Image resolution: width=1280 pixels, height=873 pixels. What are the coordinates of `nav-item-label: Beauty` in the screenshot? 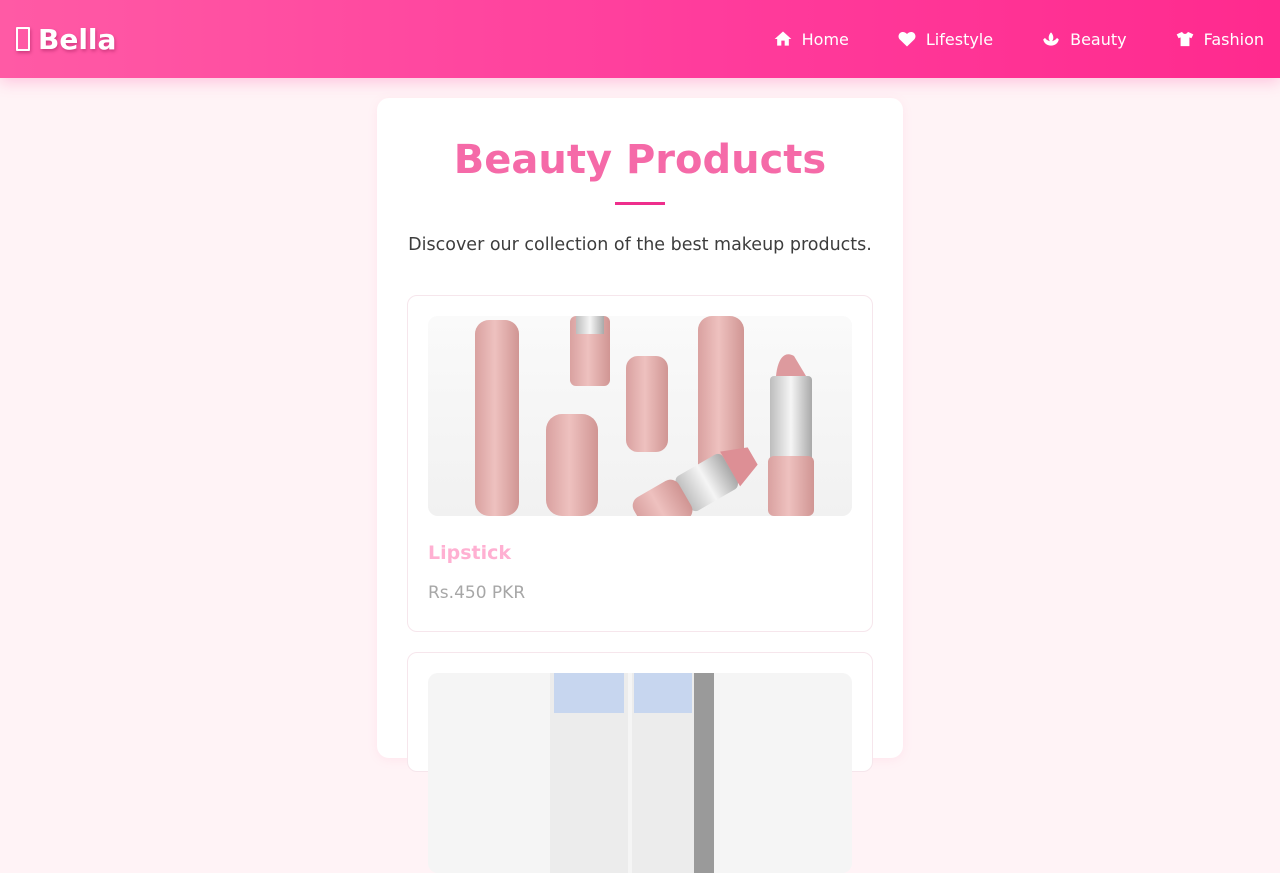 It's located at (1098, 39).